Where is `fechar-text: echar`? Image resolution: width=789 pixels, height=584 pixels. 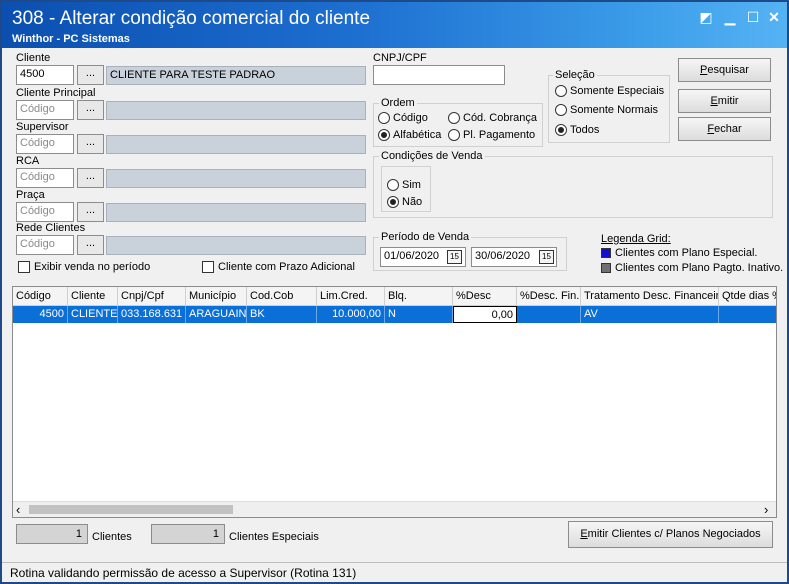 fechar-text: echar is located at coordinates (728, 129).